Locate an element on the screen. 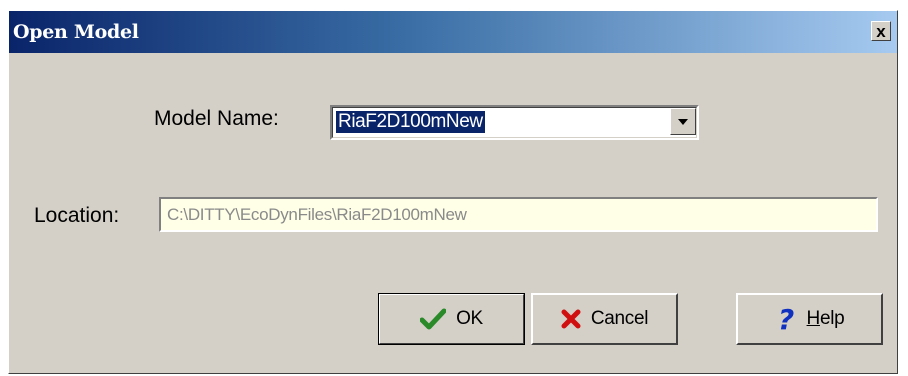 The width and height of the screenshot is (908, 376). ok-button: OK is located at coordinates (451, 319).